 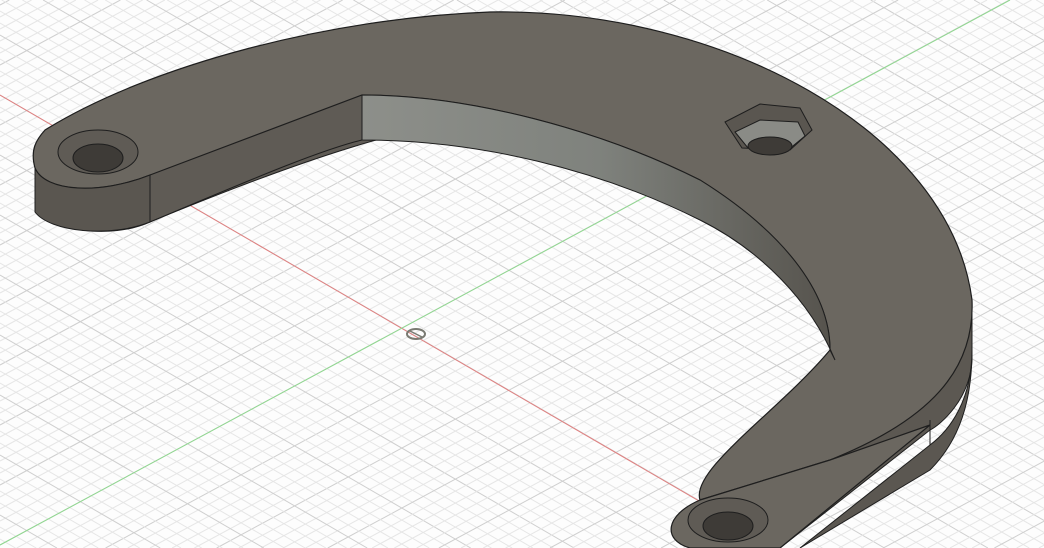 I want to click on left-hole, so click(x=98, y=152).